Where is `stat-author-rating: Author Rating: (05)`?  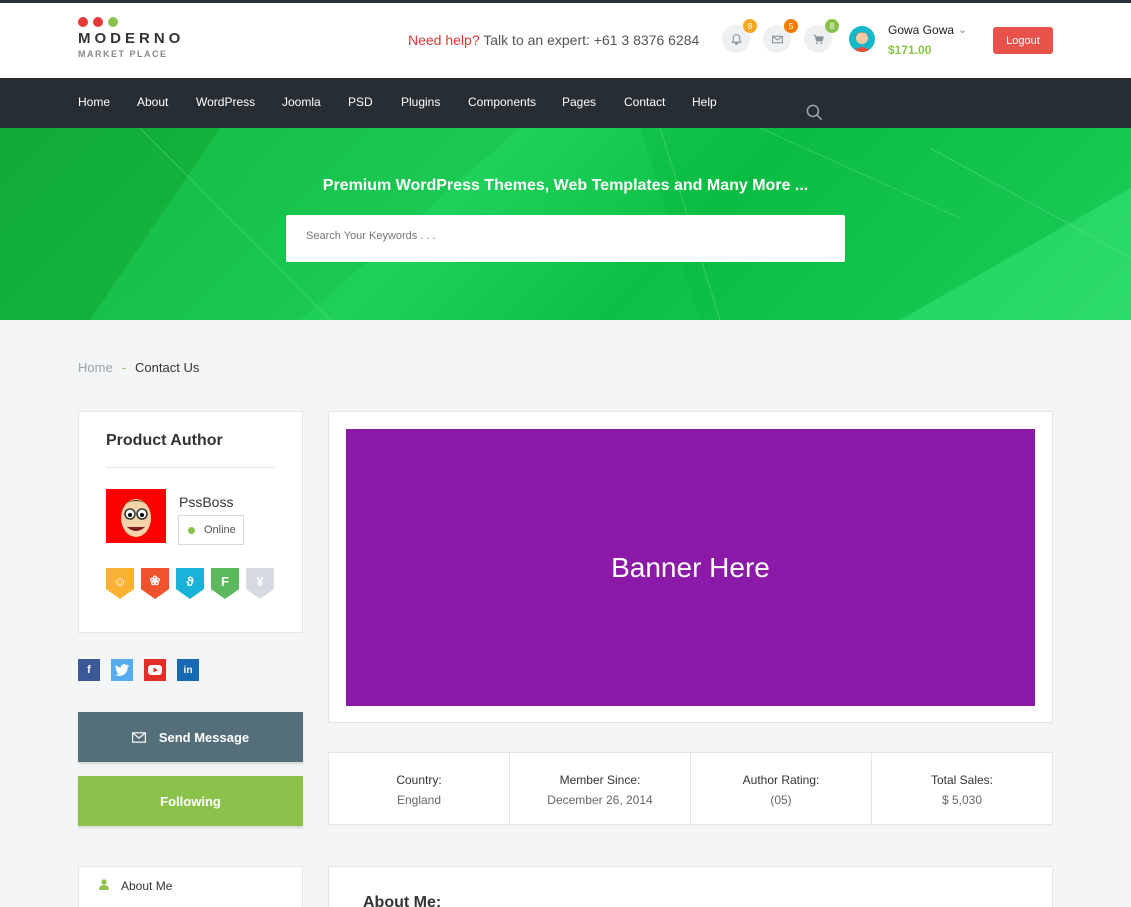 stat-author-rating: Author Rating: (05) is located at coordinates (781, 788).